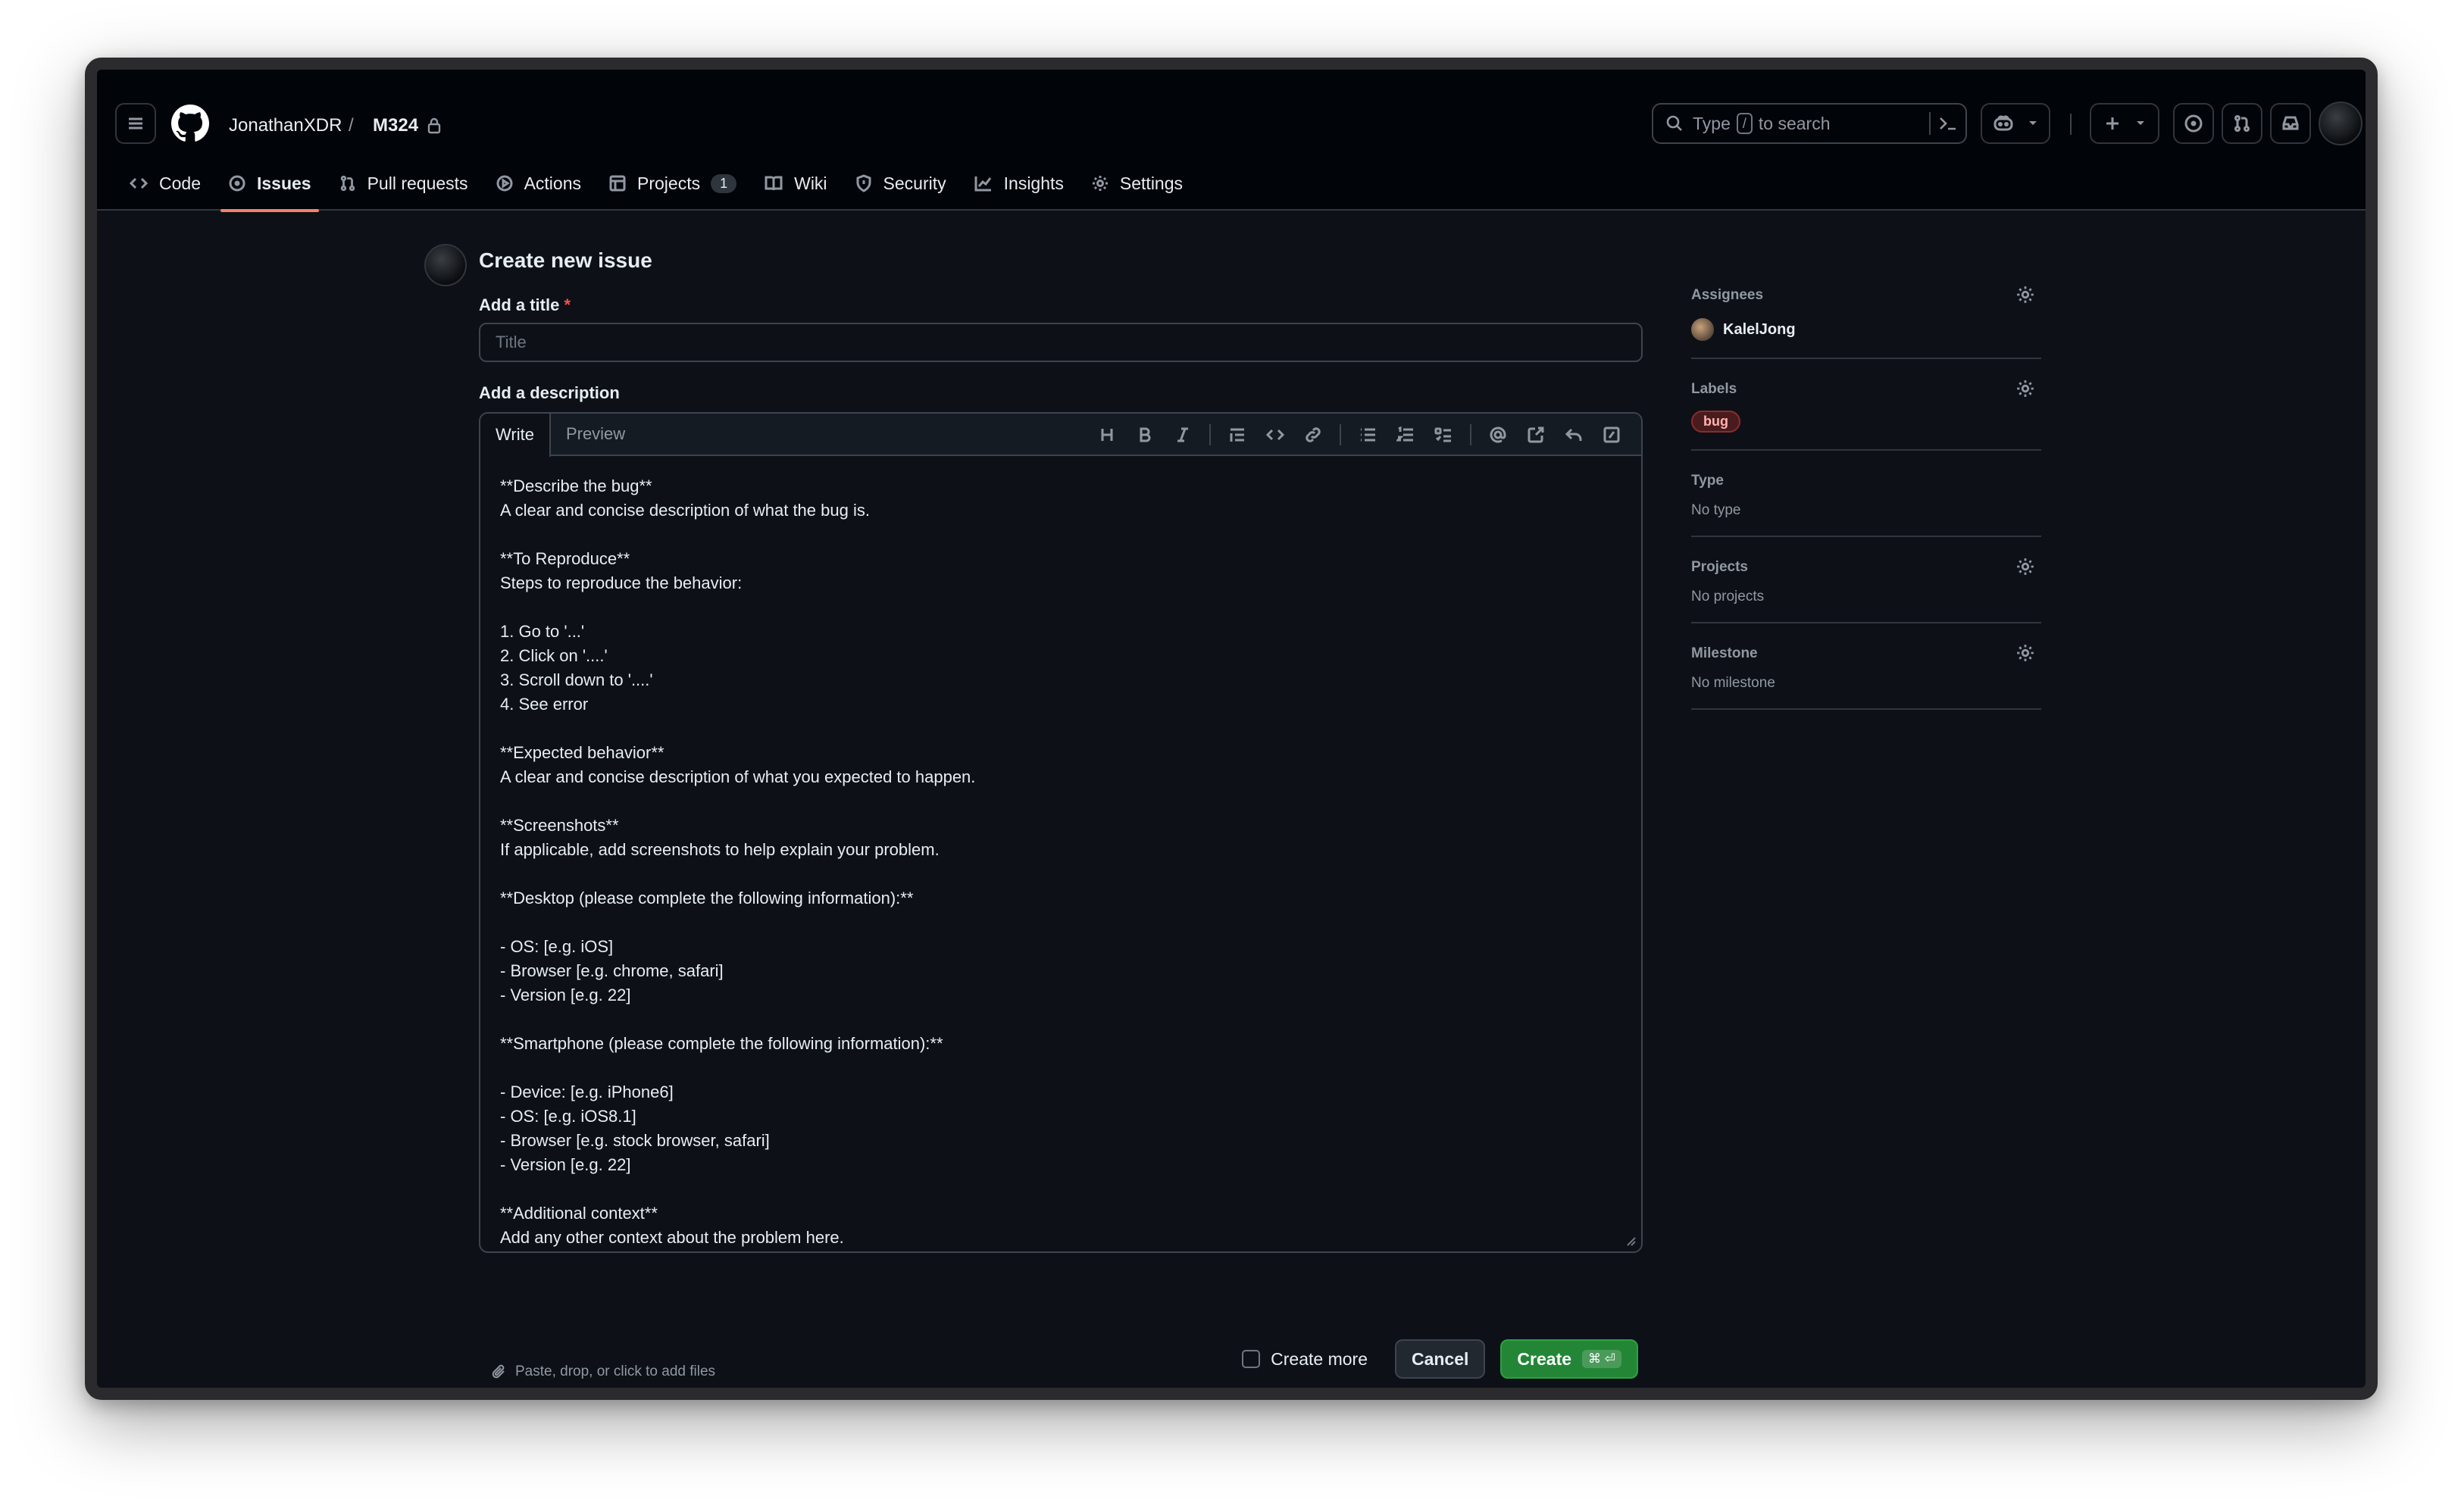 Image resolution: width=2461 pixels, height=1512 pixels. I want to click on assignee-avatar, so click(1703, 329).